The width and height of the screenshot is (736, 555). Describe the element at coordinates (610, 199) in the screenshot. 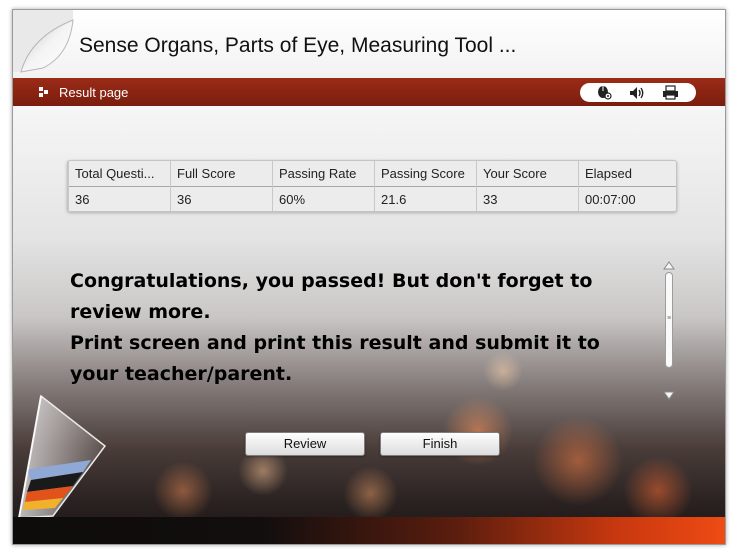

I see `column-value: 00:07:00` at that location.